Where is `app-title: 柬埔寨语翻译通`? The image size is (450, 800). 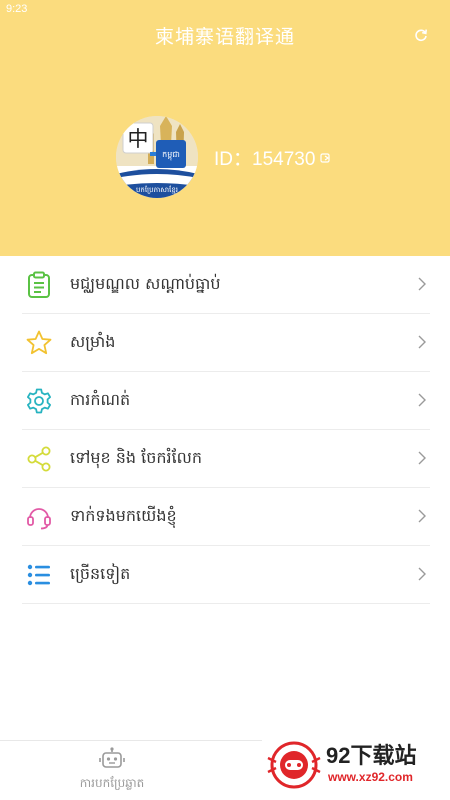 app-title: 柬埔寨语翻译通 is located at coordinates (224, 37).